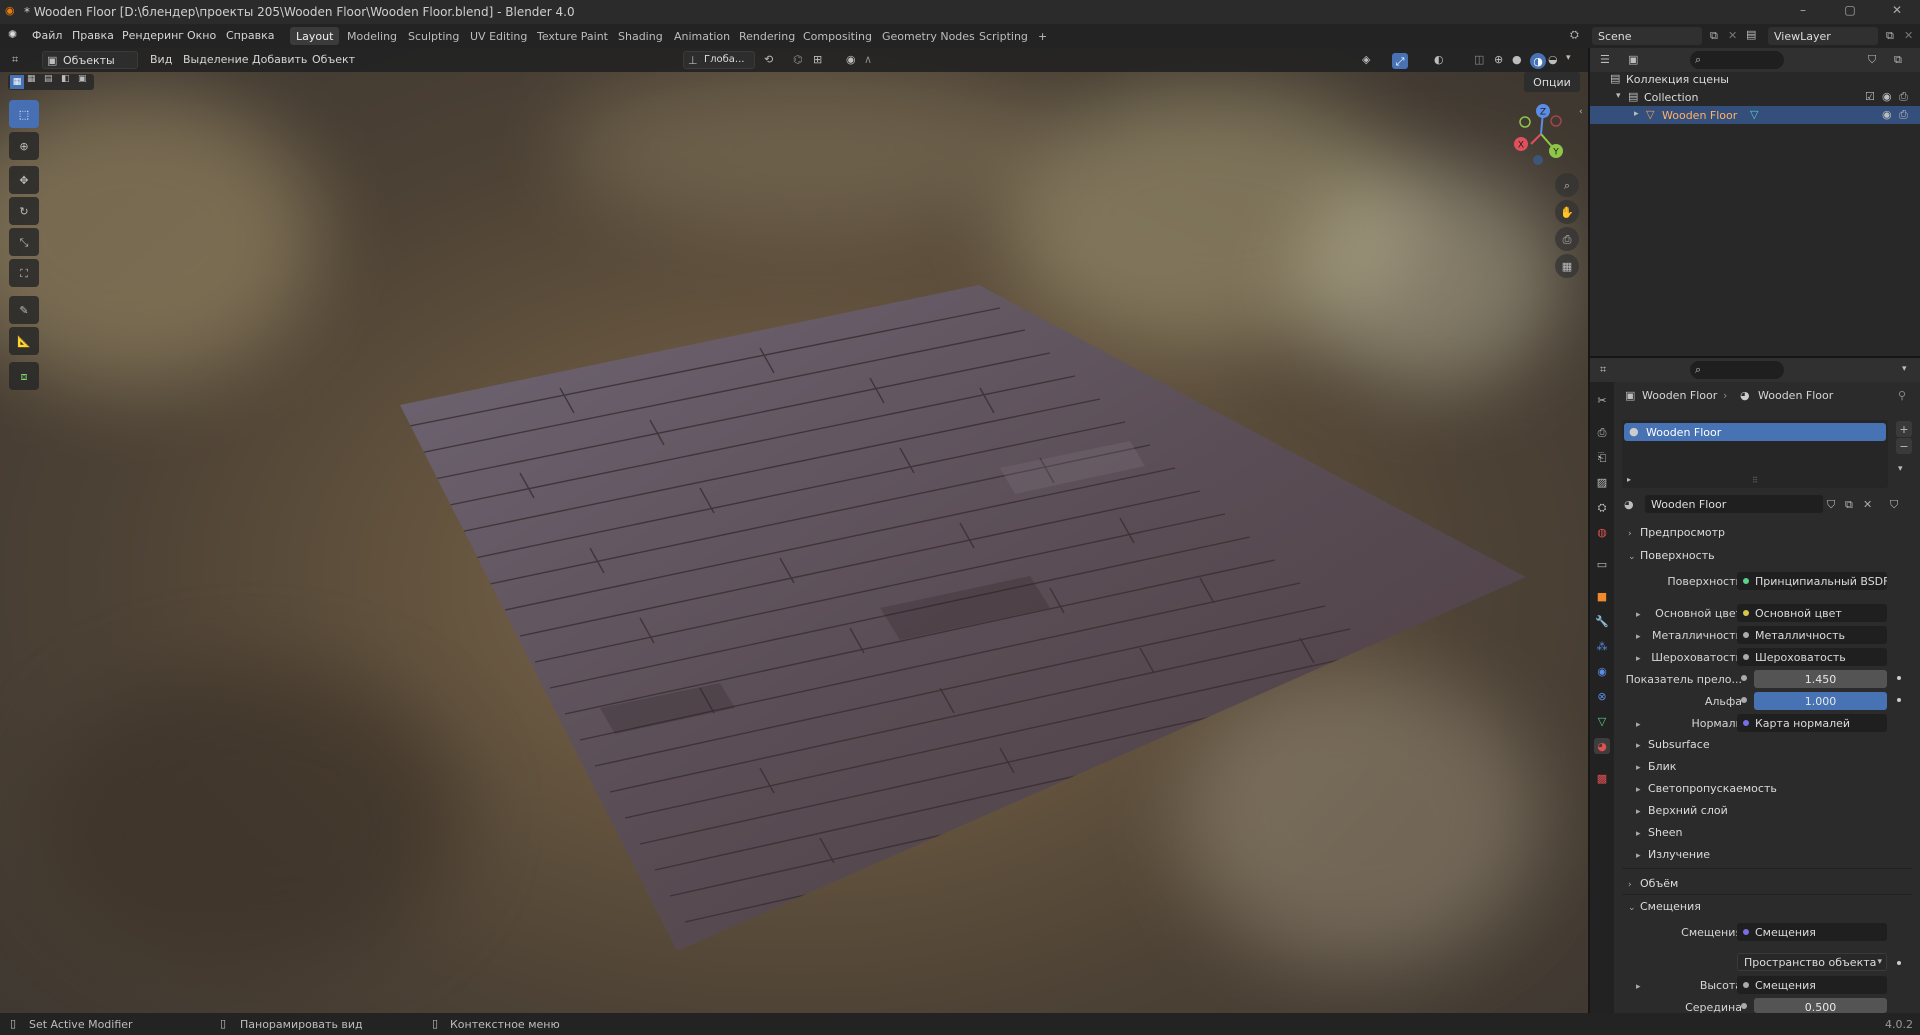  What do you see at coordinates (1602, 532) in the screenshot?
I see `world-tab: ◍` at bounding box center [1602, 532].